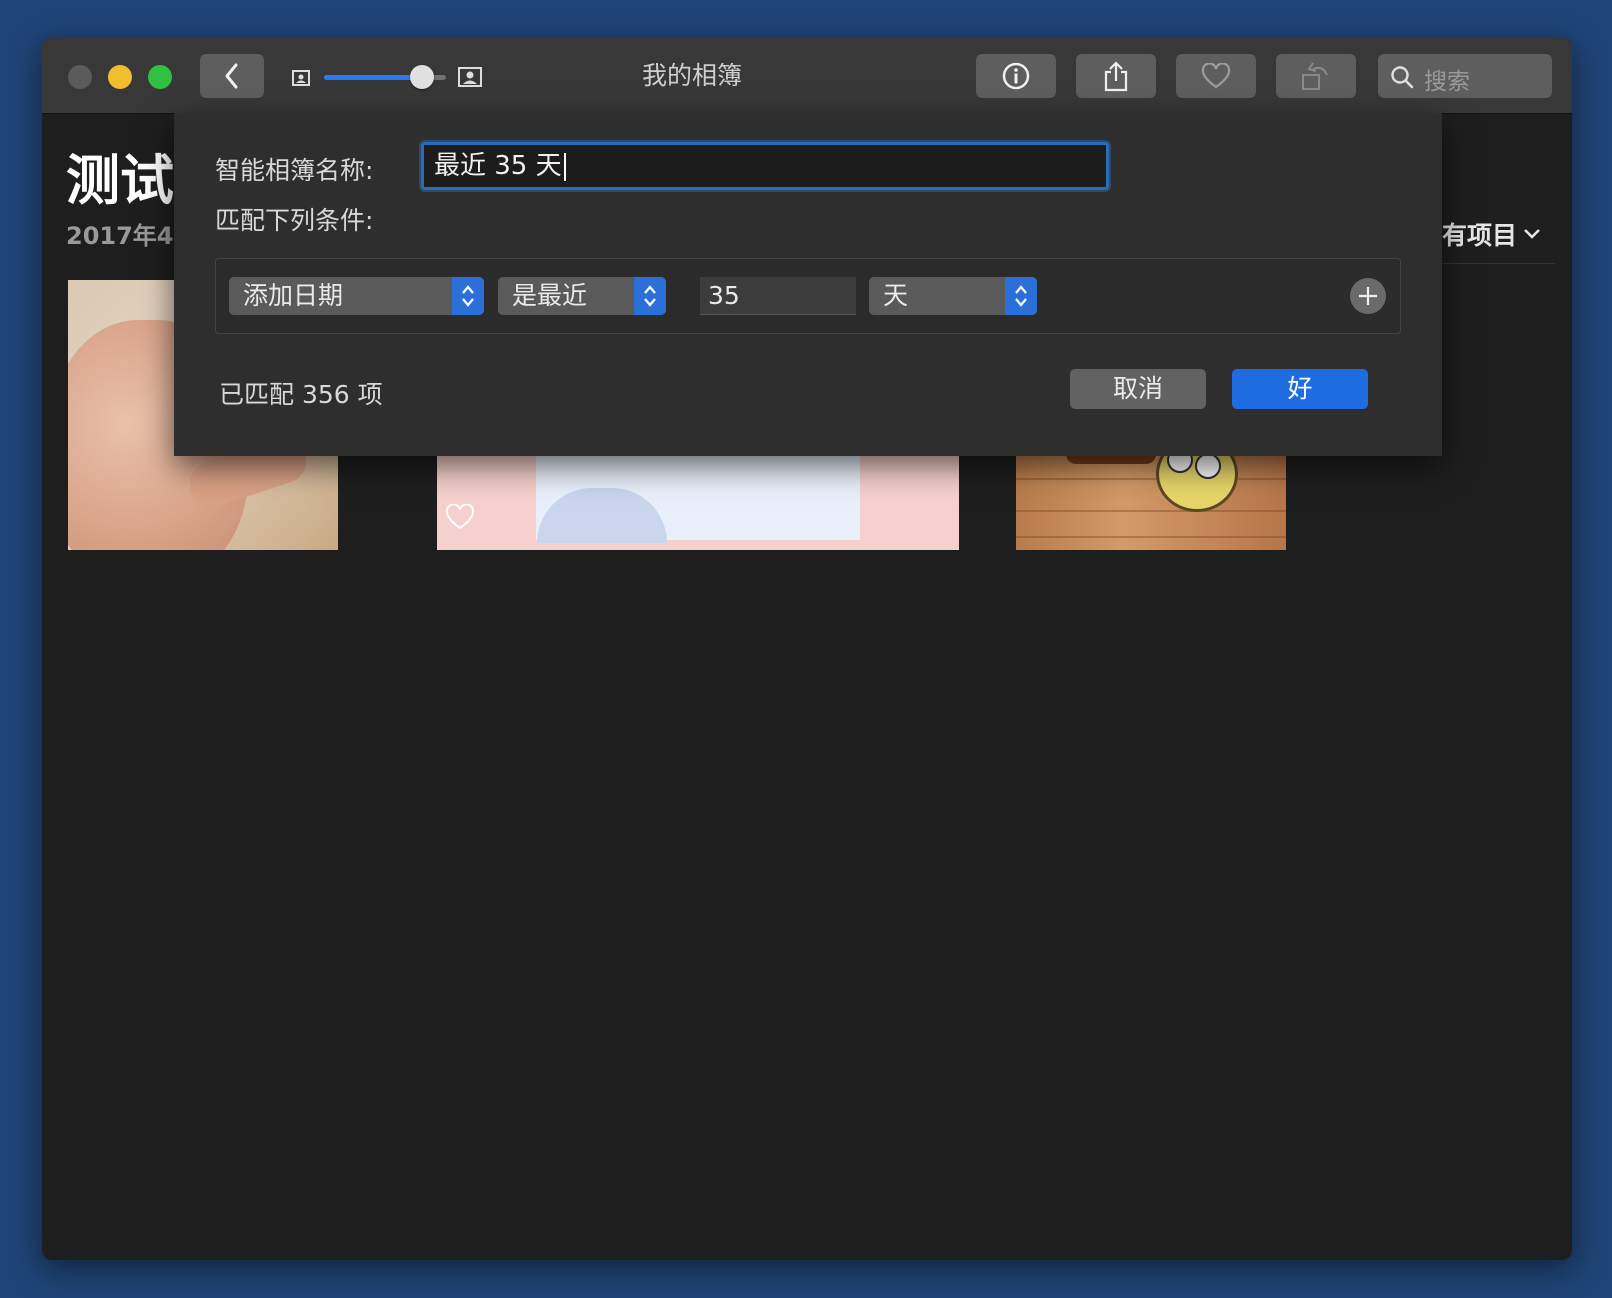 Image resolution: width=1612 pixels, height=1298 pixels. I want to click on info-icon, so click(1016, 76).